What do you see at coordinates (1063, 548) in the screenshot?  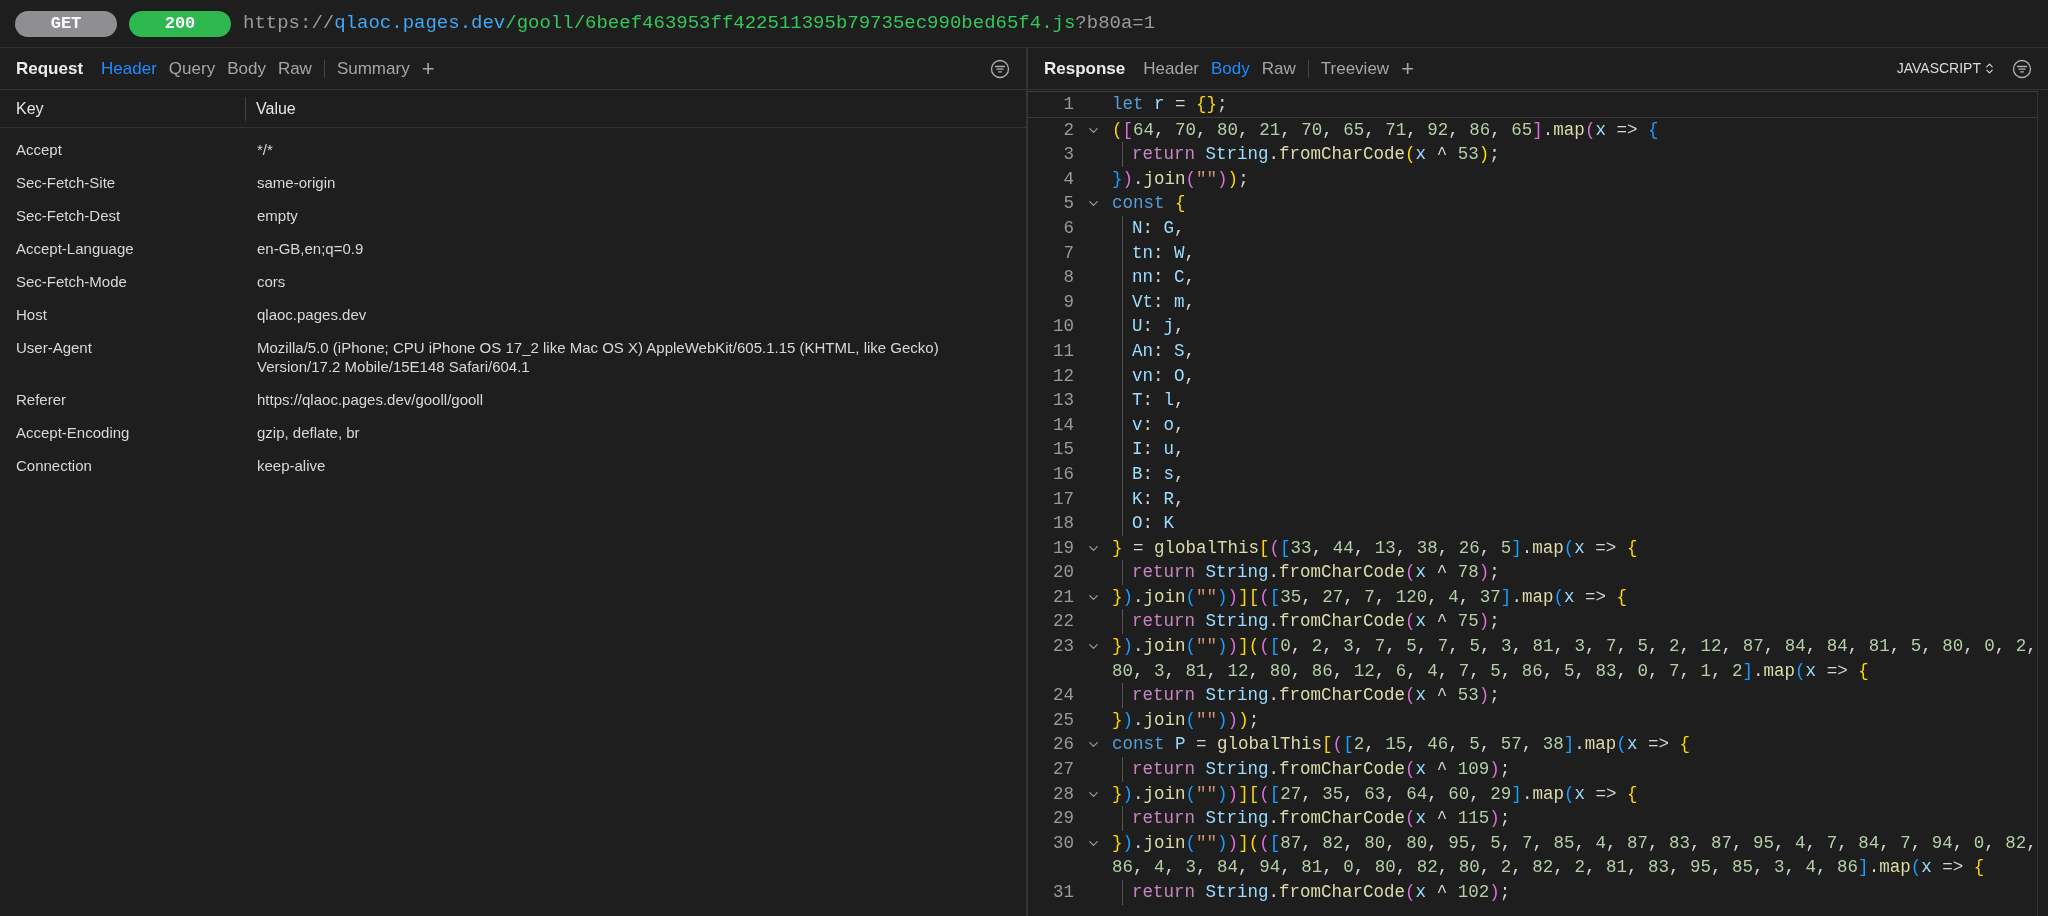 I see `line-number: 19` at bounding box center [1063, 548].